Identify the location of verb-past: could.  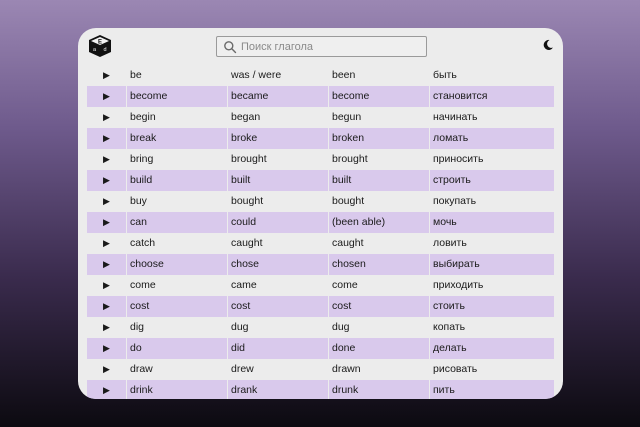
(277, 222).